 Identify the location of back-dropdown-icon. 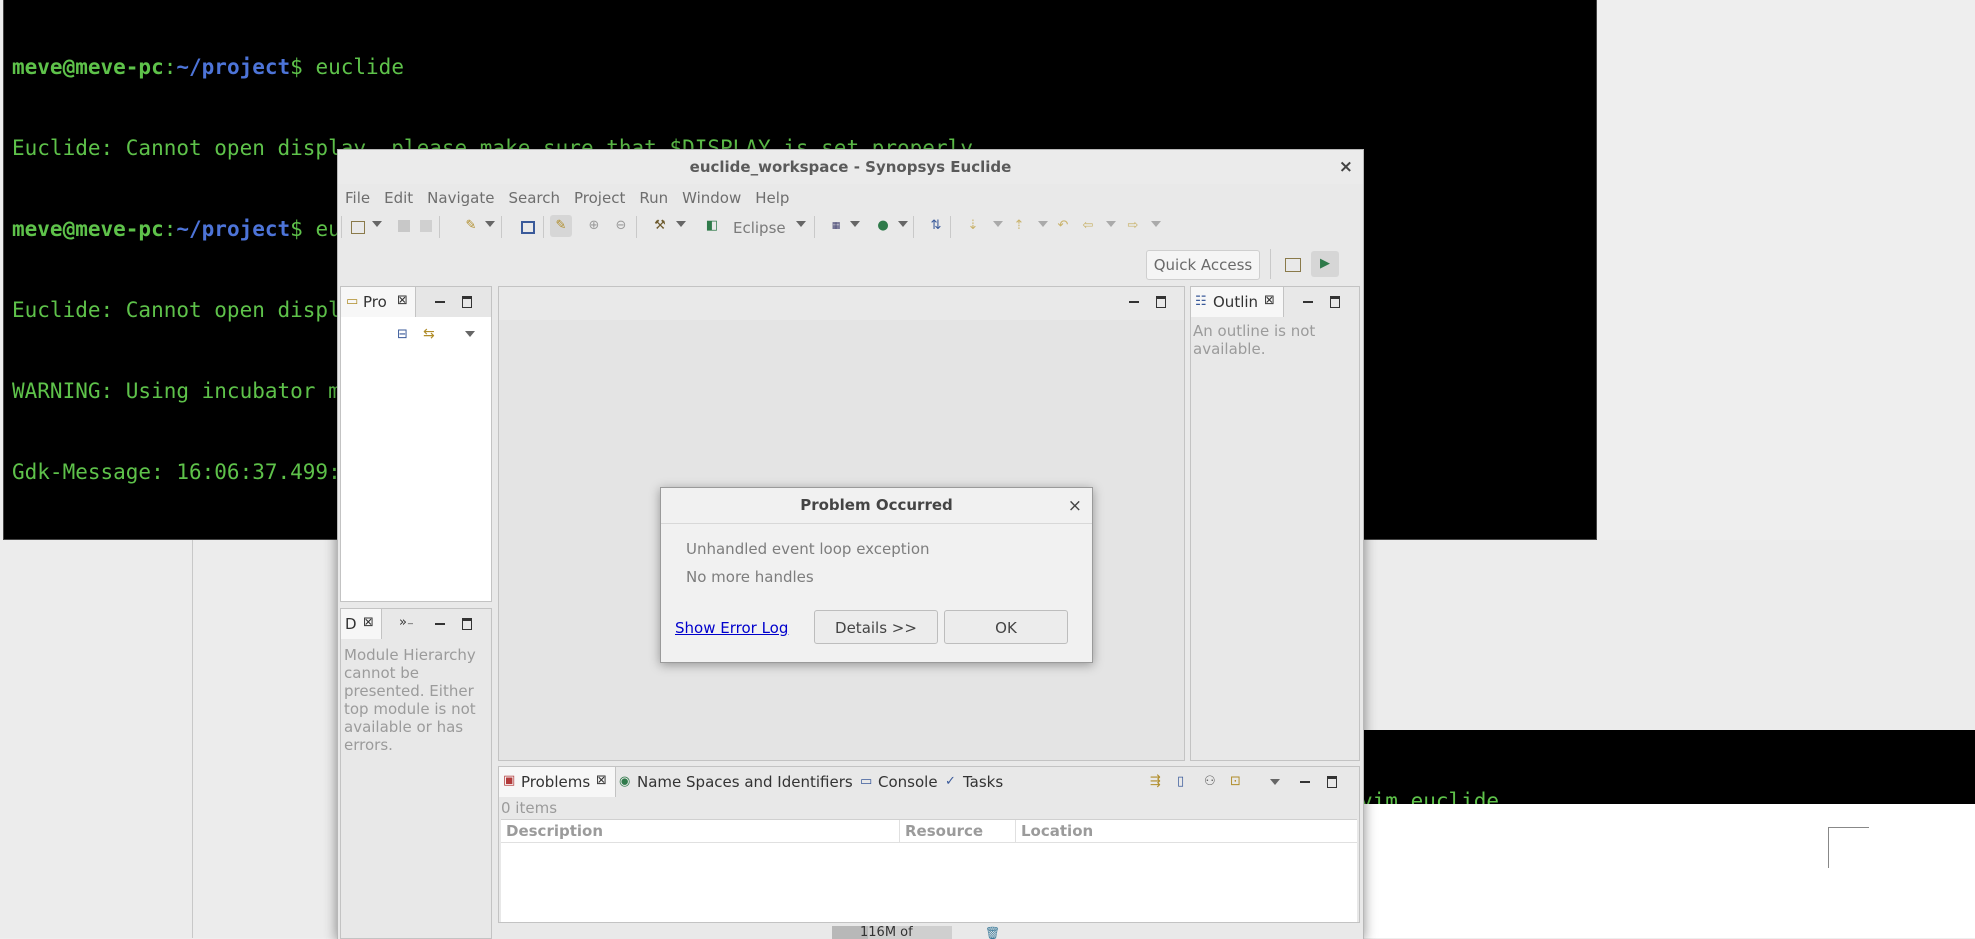
(1111, 224).